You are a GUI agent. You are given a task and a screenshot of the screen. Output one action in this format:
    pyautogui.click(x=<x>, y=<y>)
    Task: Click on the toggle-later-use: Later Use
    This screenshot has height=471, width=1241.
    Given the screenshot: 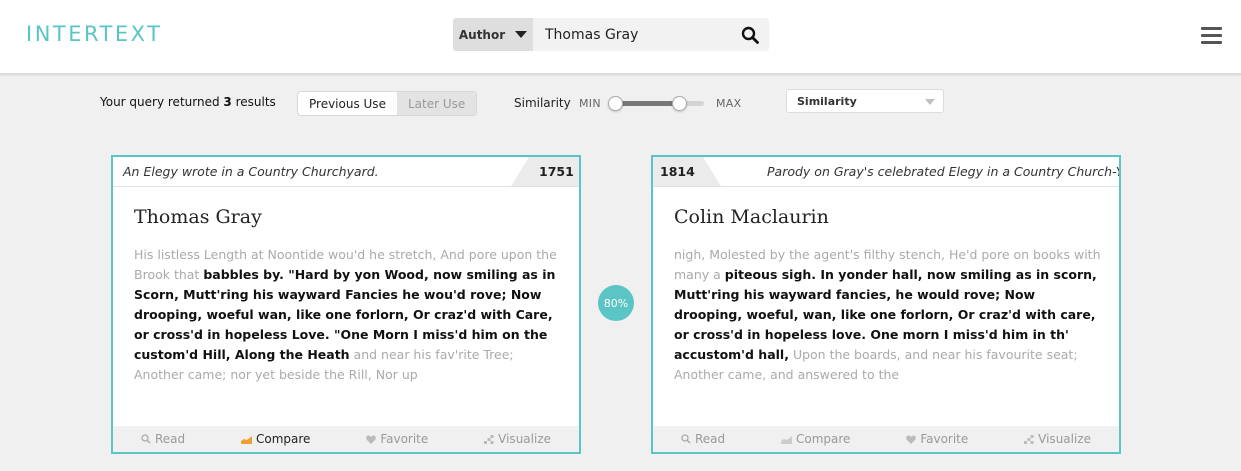 What is the action you would take?
    pyautogui.click(x=436, y=103)
    